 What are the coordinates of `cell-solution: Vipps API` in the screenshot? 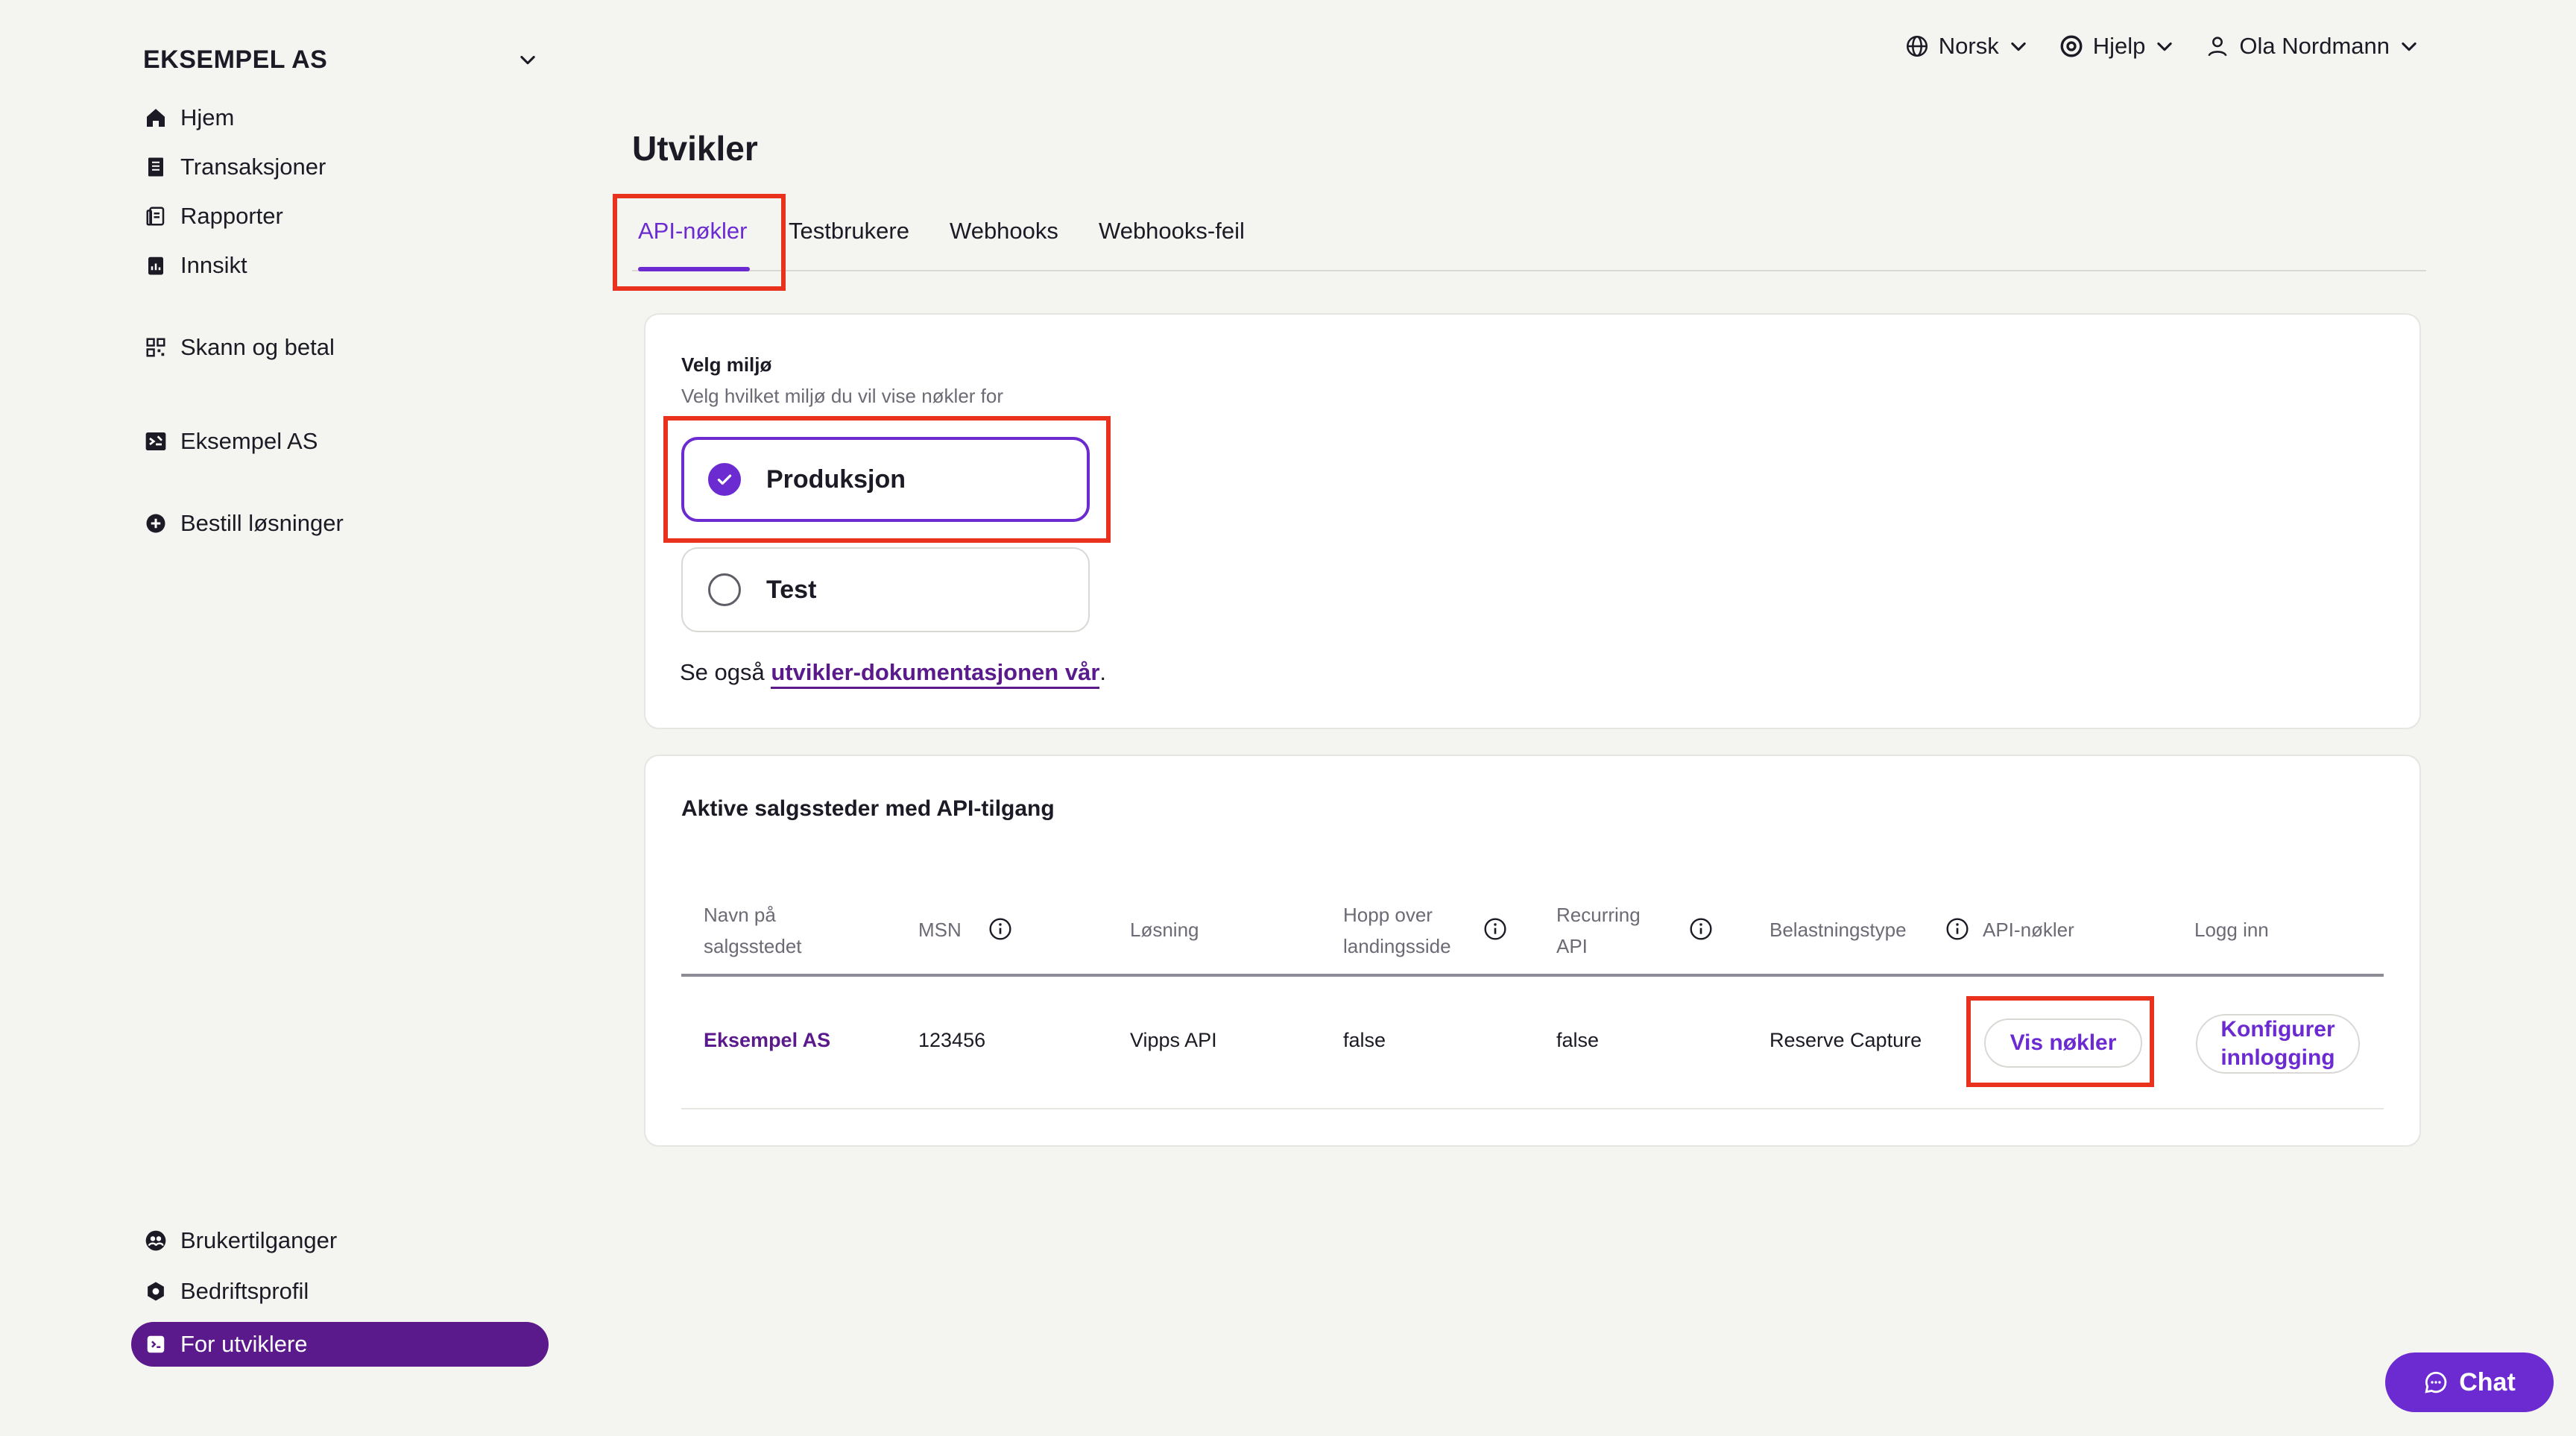 It's located at (1173, 1040).